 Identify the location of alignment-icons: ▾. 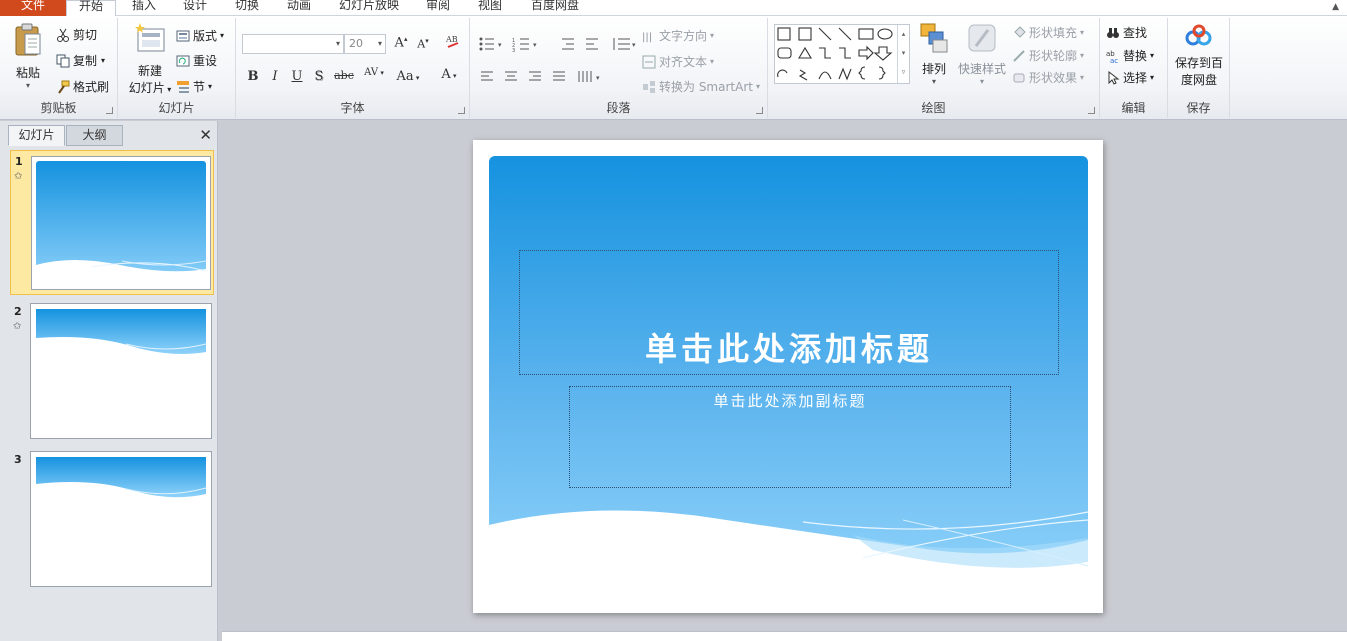
(555, 77).